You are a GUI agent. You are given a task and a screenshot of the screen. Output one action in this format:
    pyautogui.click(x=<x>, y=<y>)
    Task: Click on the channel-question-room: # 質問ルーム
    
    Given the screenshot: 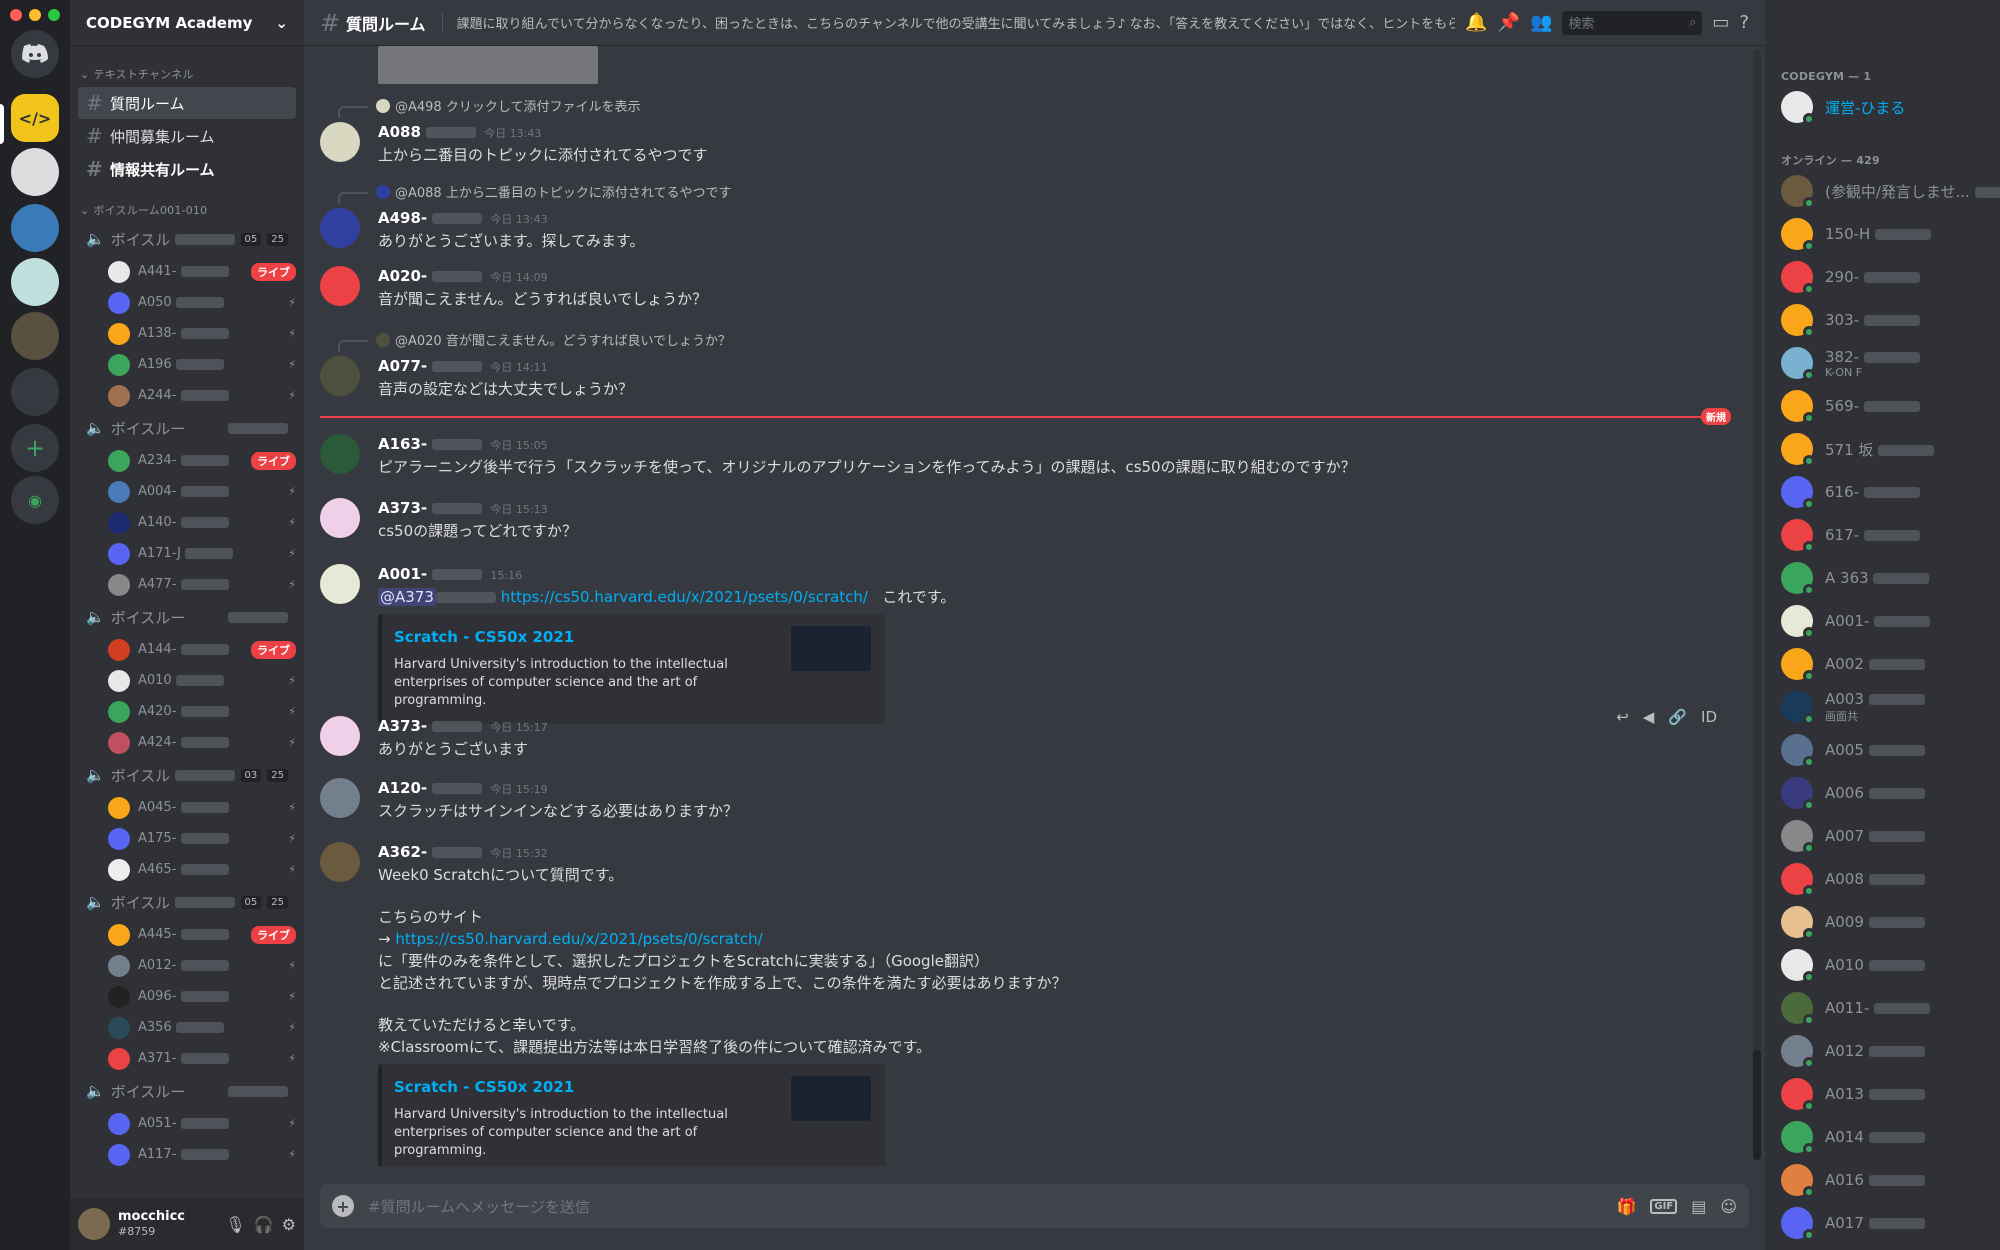 What is the action you would take?
    pyautogui.click(x=187, y=103)
    